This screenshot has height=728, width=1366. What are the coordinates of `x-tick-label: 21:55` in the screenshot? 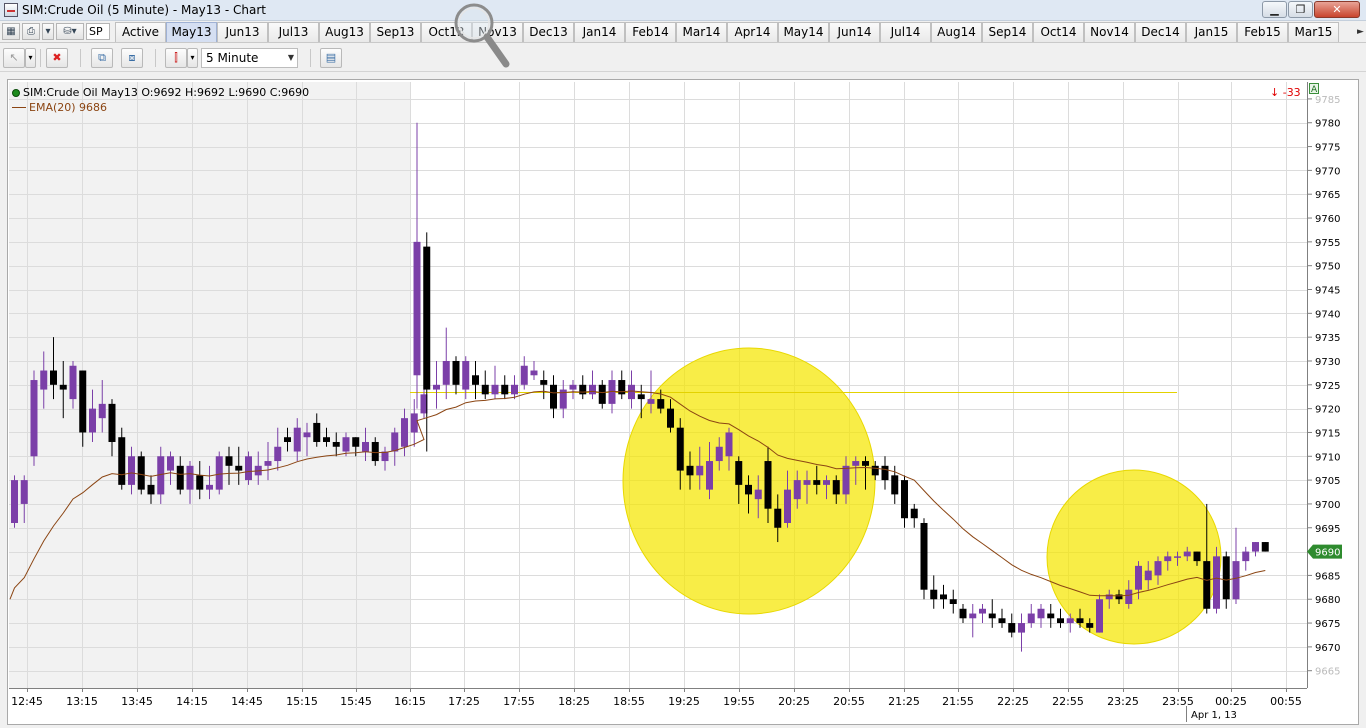 It's located at (958, 701).